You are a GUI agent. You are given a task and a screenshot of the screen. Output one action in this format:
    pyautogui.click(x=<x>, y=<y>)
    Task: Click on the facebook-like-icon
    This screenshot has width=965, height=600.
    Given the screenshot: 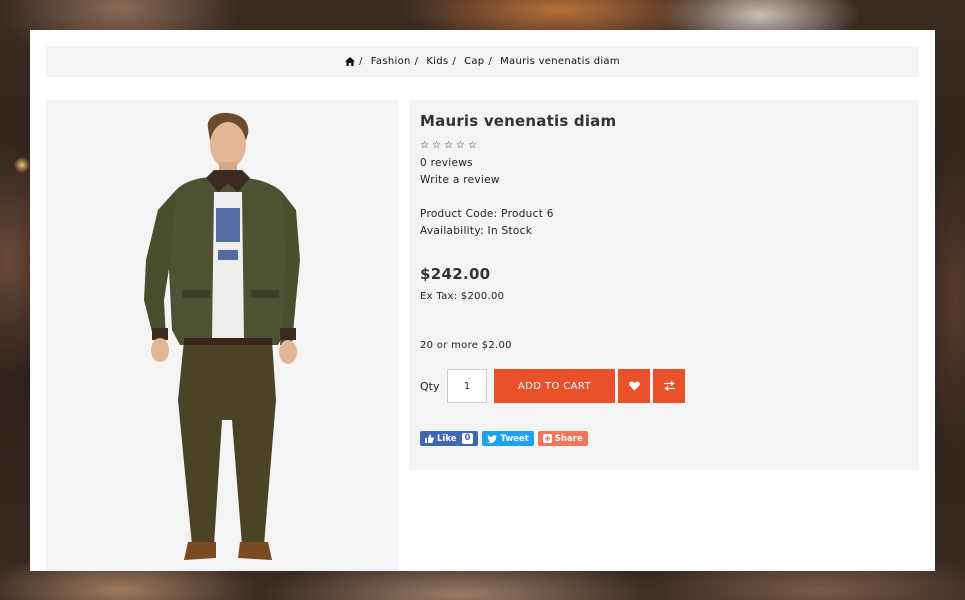 What is the action you would take?
    pyautogui.click(x=429, y=438)
    